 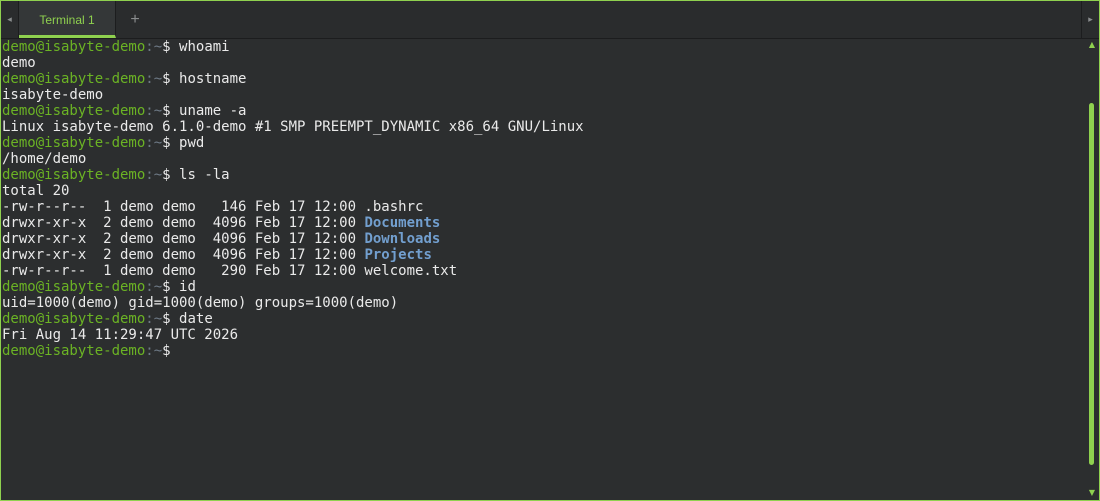 What do you see at coordinates (544, 175) in the screenshot?
I see `prompt-line: demo@isabyte-demo:~$ ls -la` at bounding box center [544, 175].